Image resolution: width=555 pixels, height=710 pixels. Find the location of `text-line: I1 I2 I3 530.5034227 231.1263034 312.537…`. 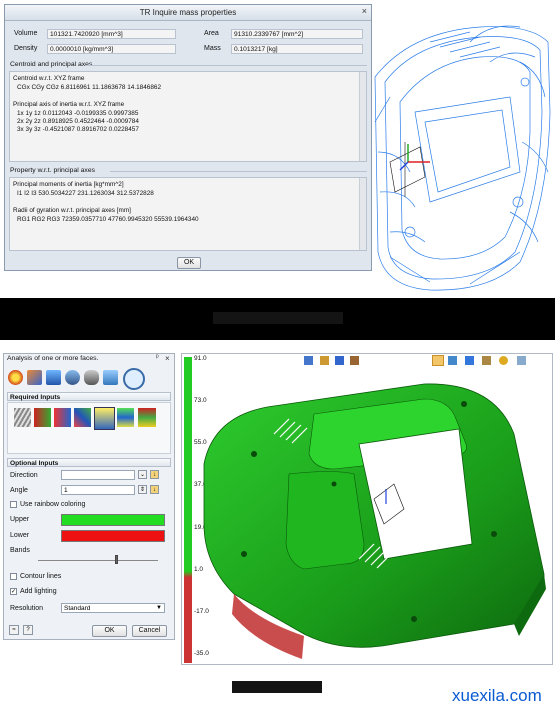

text-line: I1 I2 I3 530.5034227 231.1263034 312.537… is located at coordinates (85, 193).